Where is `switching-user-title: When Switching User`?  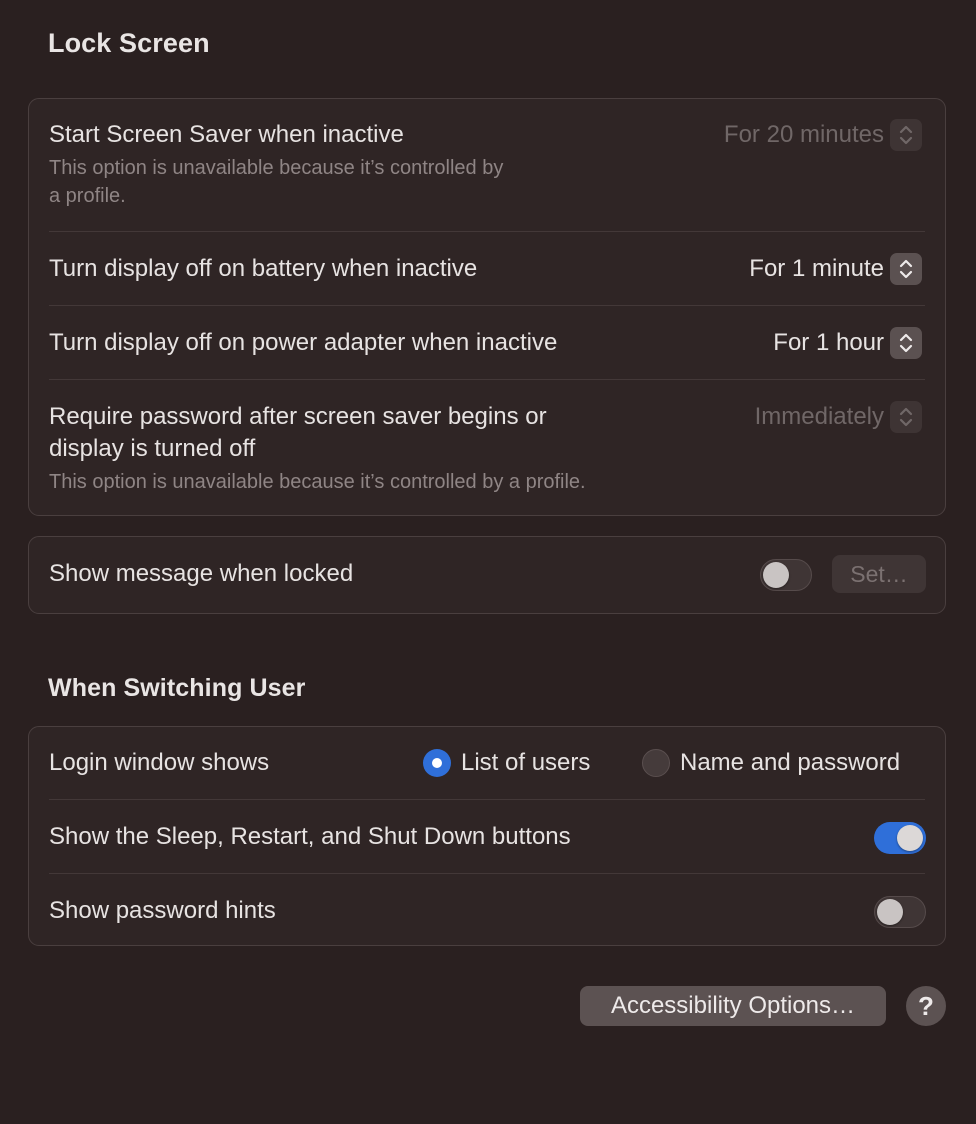
switching-user-title: When Switching User is located at coordinates (177, 688).